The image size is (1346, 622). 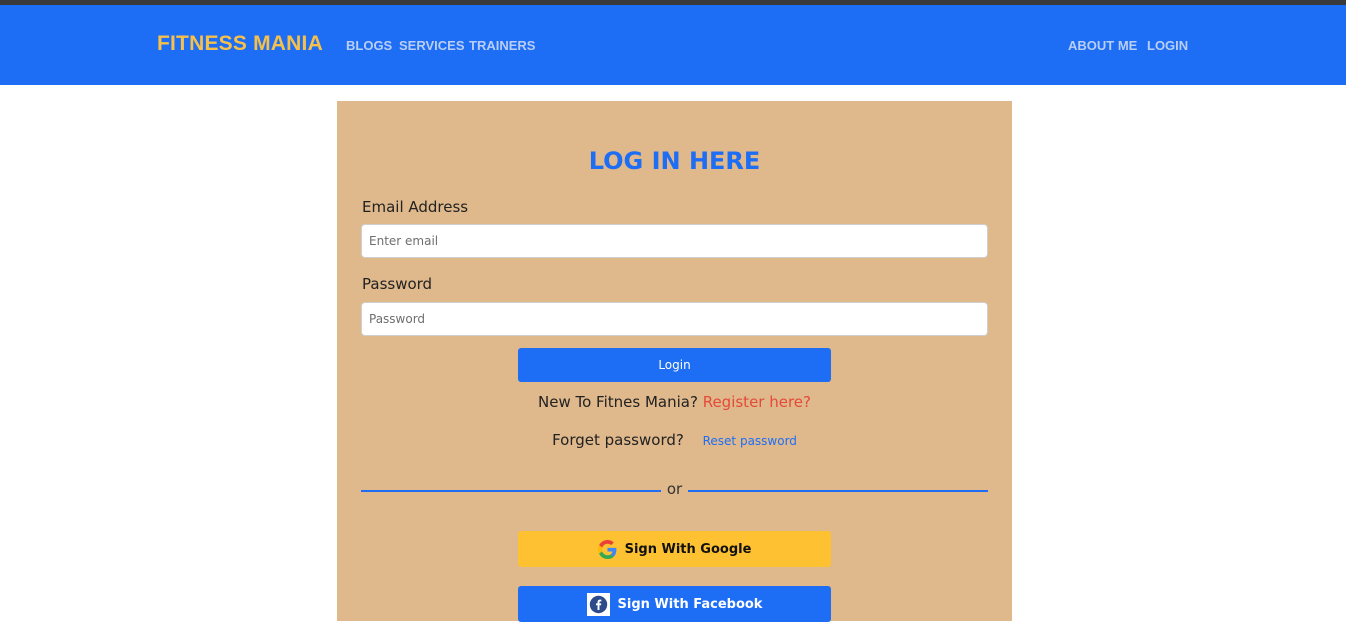 I want to click on reset-password-link: Reset password, so click(x=750, y=441).